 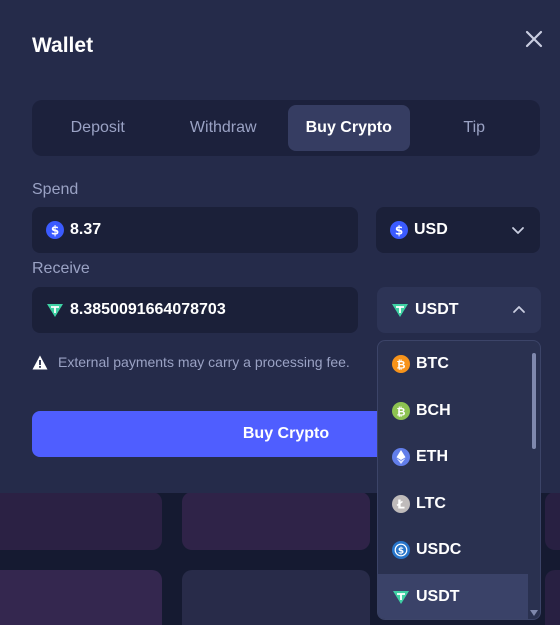 I want to click on spend-amount-input: $ 8.37, so click(x=195, y=230).